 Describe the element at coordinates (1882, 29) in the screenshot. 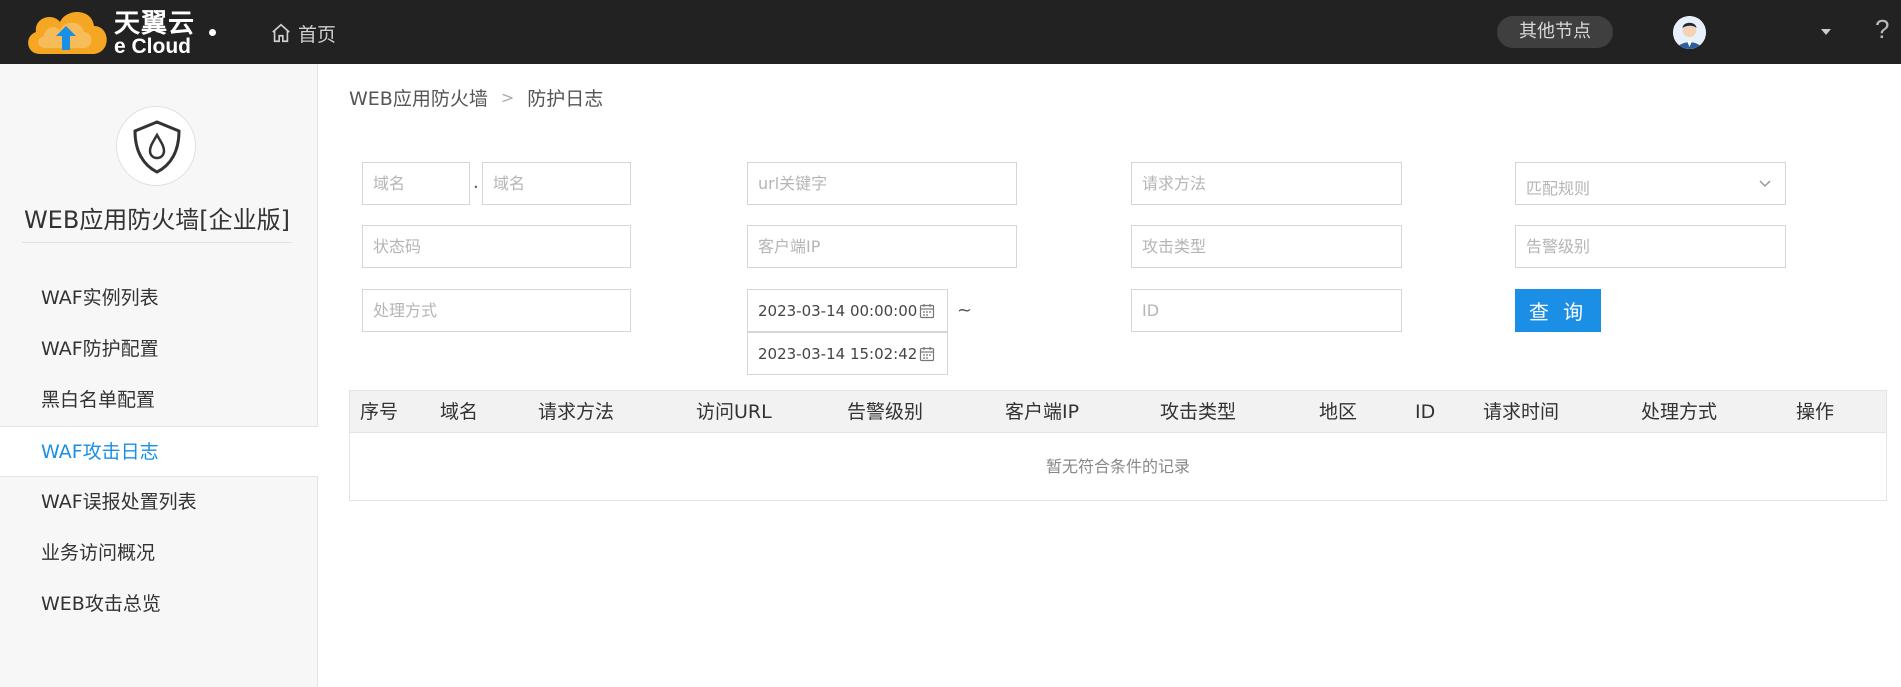

I see `help-icon: ?` at that location.